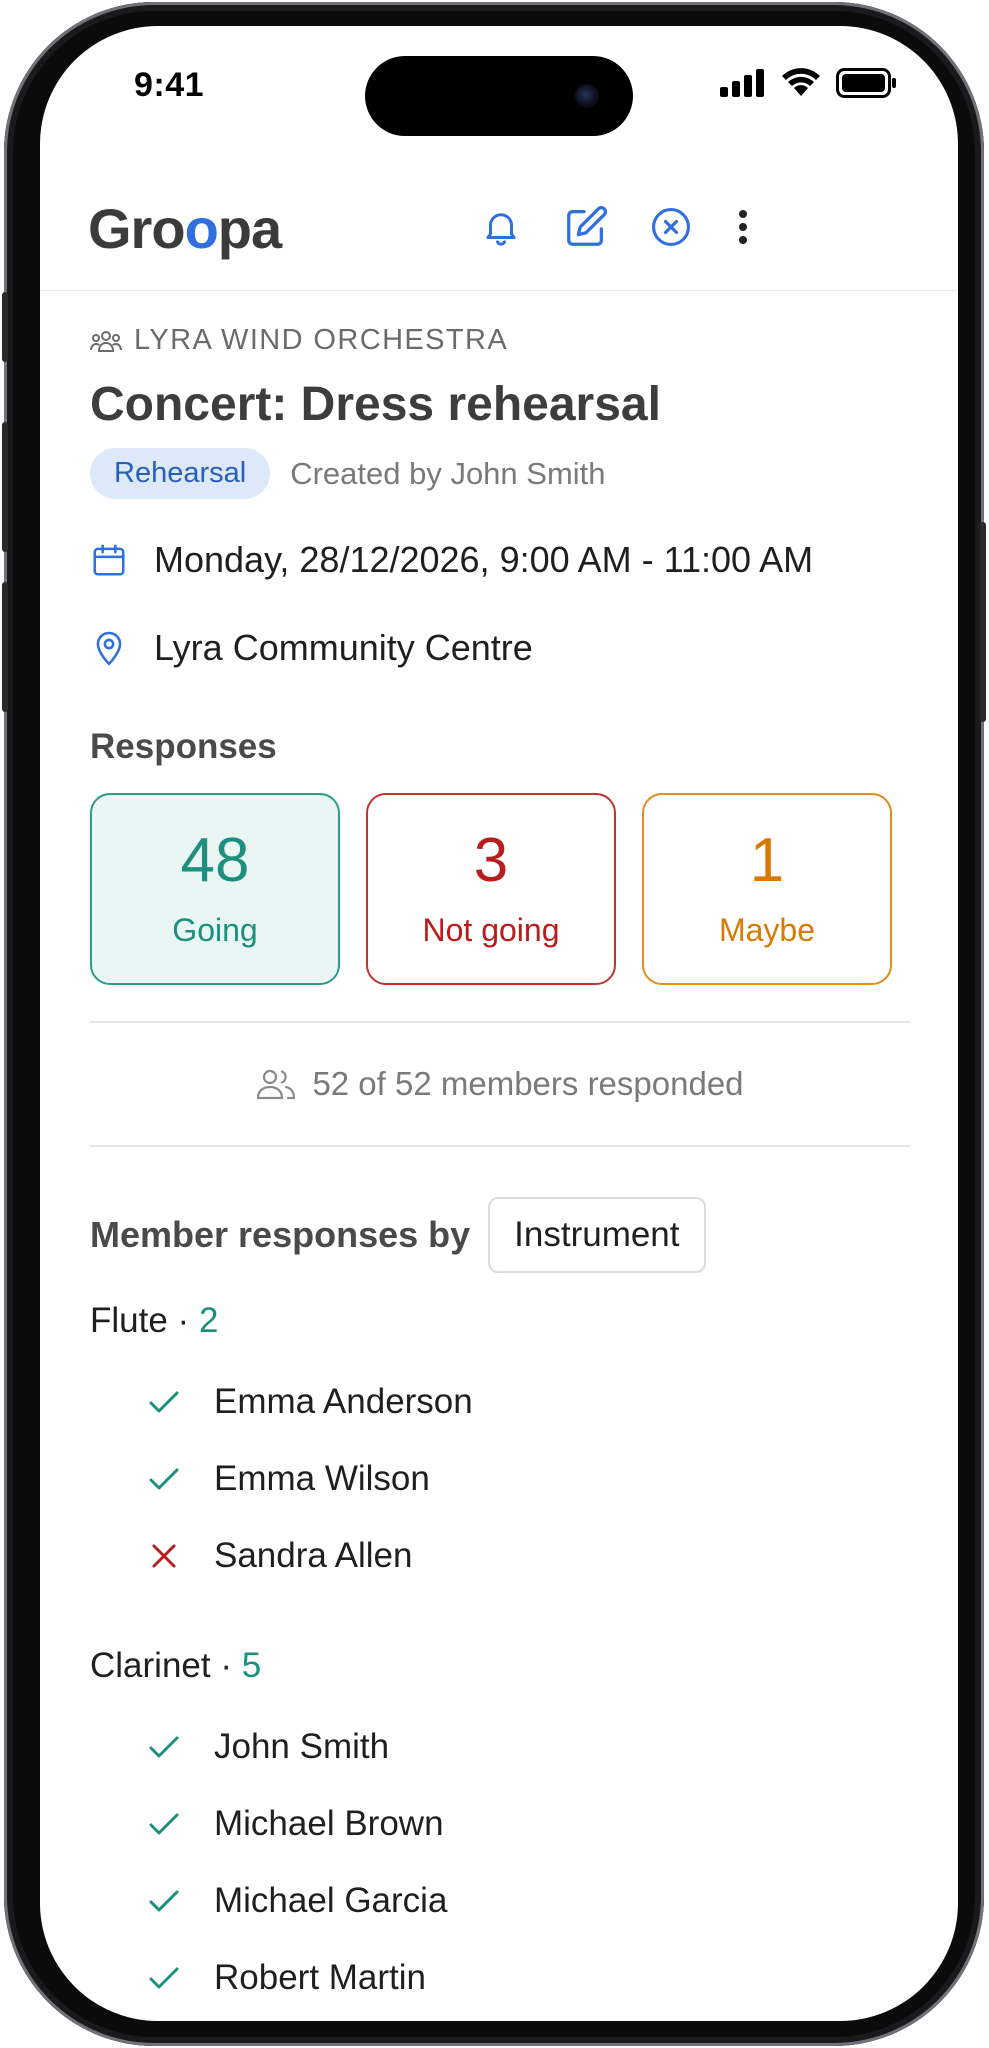 The image size is (989, 2048). Describe the element at coordinates (375, 404) in the screenshot. I see `event-title: Concert: Dress rehearsal` at that location.